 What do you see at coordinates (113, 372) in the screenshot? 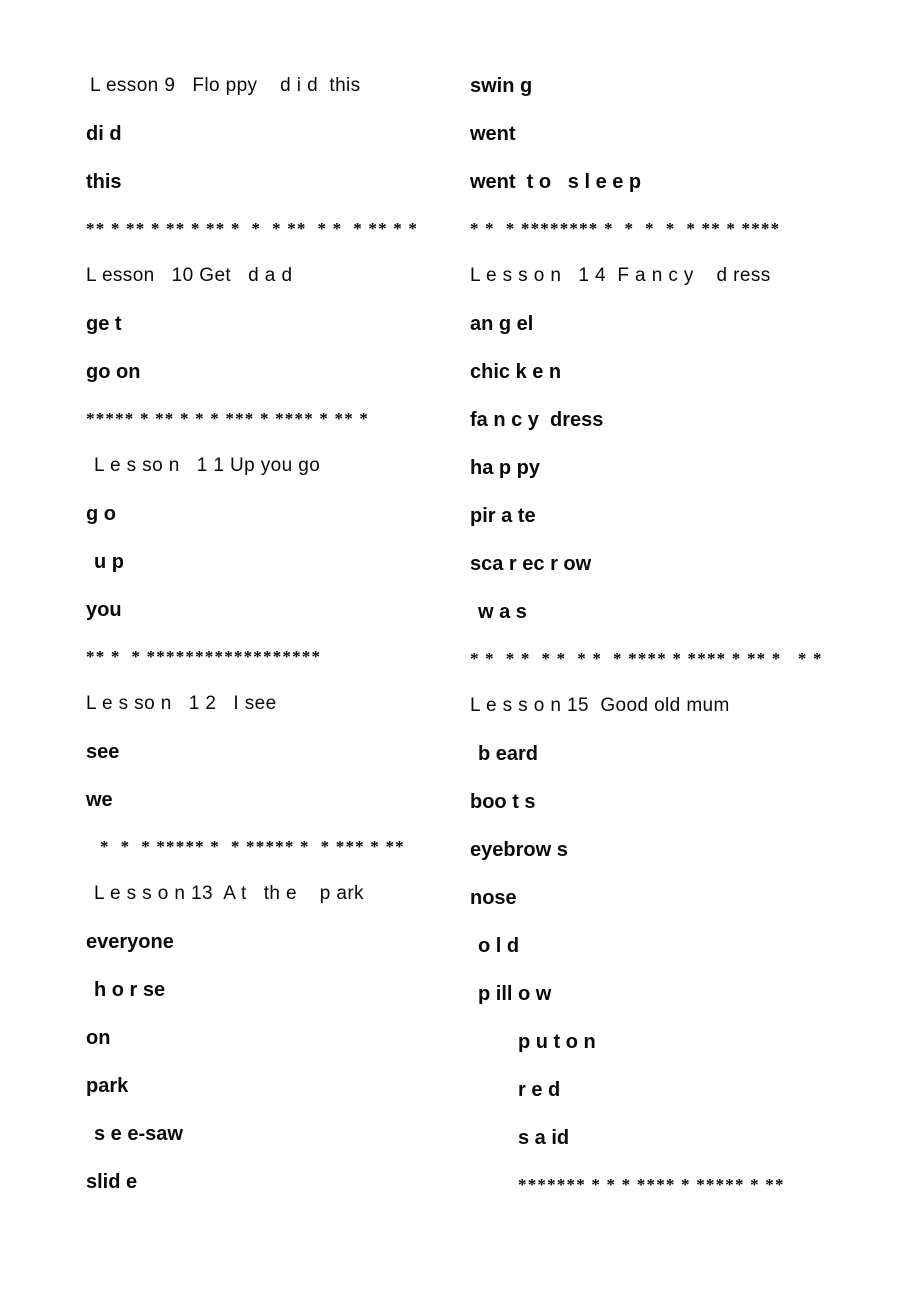
I see `word-entry: go on` at bounding box center [113, 372].